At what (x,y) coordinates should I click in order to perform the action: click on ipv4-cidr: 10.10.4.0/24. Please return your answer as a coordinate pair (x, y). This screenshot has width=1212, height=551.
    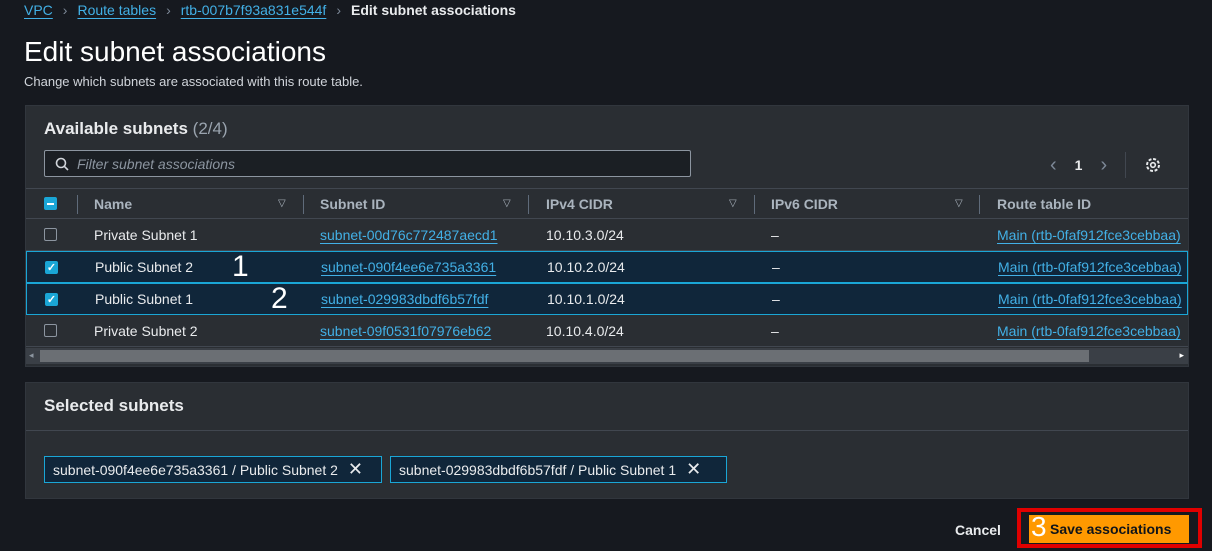
    Looking at the image, I should click on (585, 330).